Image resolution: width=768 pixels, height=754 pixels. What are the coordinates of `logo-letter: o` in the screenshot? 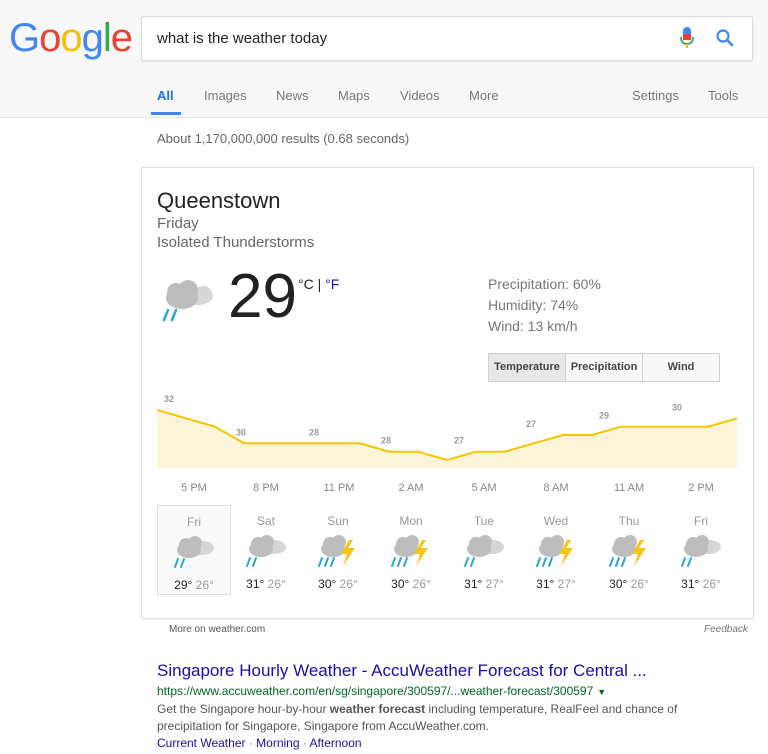 It's located at (71, 38).